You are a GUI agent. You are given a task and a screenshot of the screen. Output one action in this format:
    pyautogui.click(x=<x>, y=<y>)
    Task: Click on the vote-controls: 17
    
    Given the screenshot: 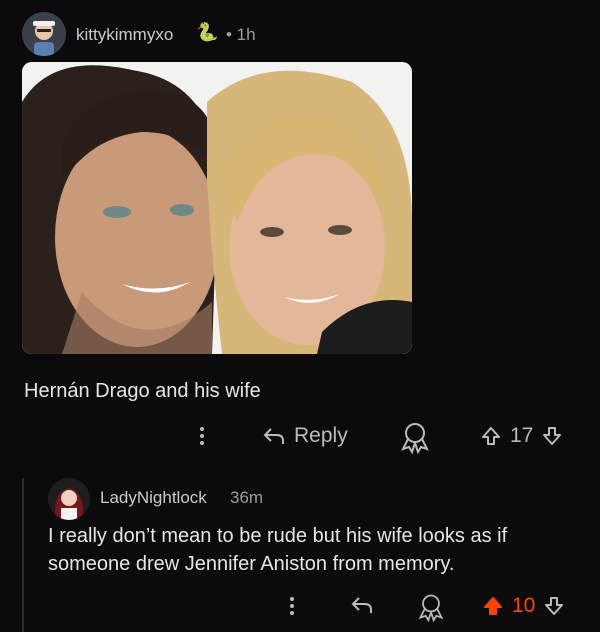 What is the action you would take?
    pyautogui.click(x=521, y=436)
    